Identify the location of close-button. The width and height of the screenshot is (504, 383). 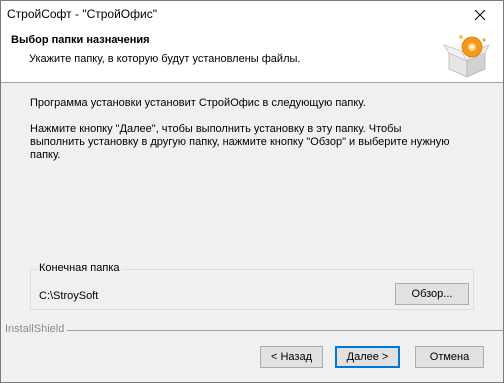
(480, 15).